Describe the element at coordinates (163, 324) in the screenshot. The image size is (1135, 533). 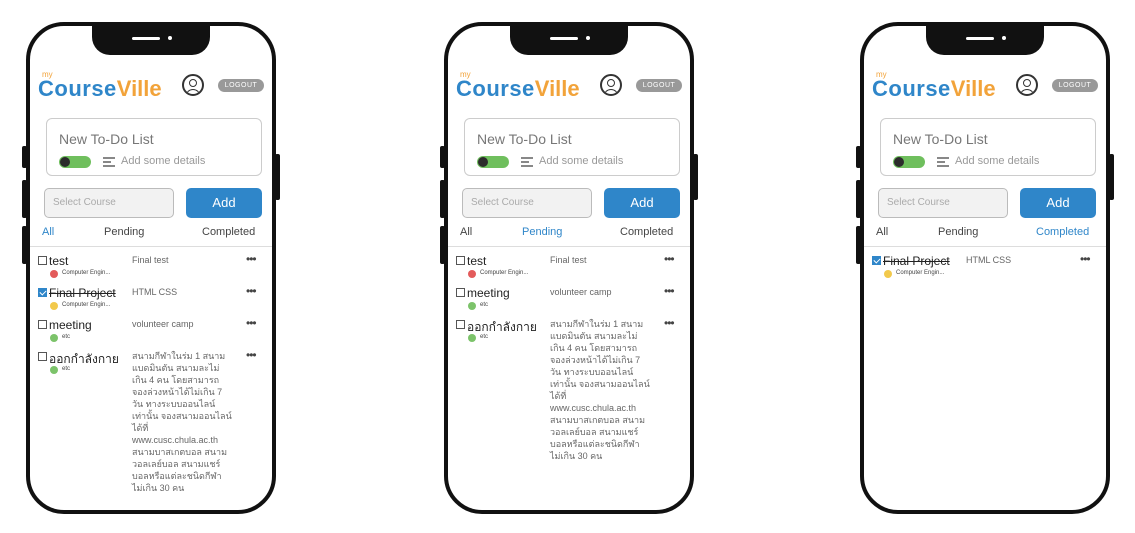
I see `todo-item-description: volunteer camp` at that location.